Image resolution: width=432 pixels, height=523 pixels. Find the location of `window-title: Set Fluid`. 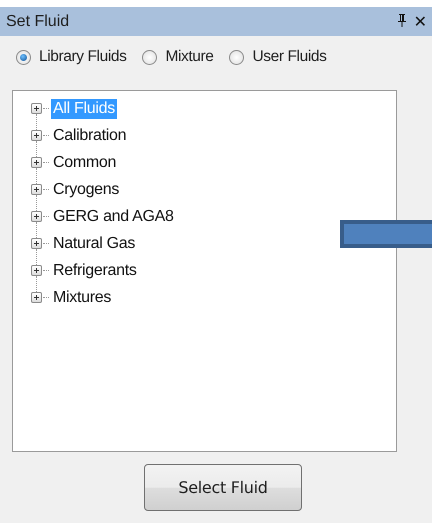

window-title: Set Fluid is located at coordinates (38, 21).